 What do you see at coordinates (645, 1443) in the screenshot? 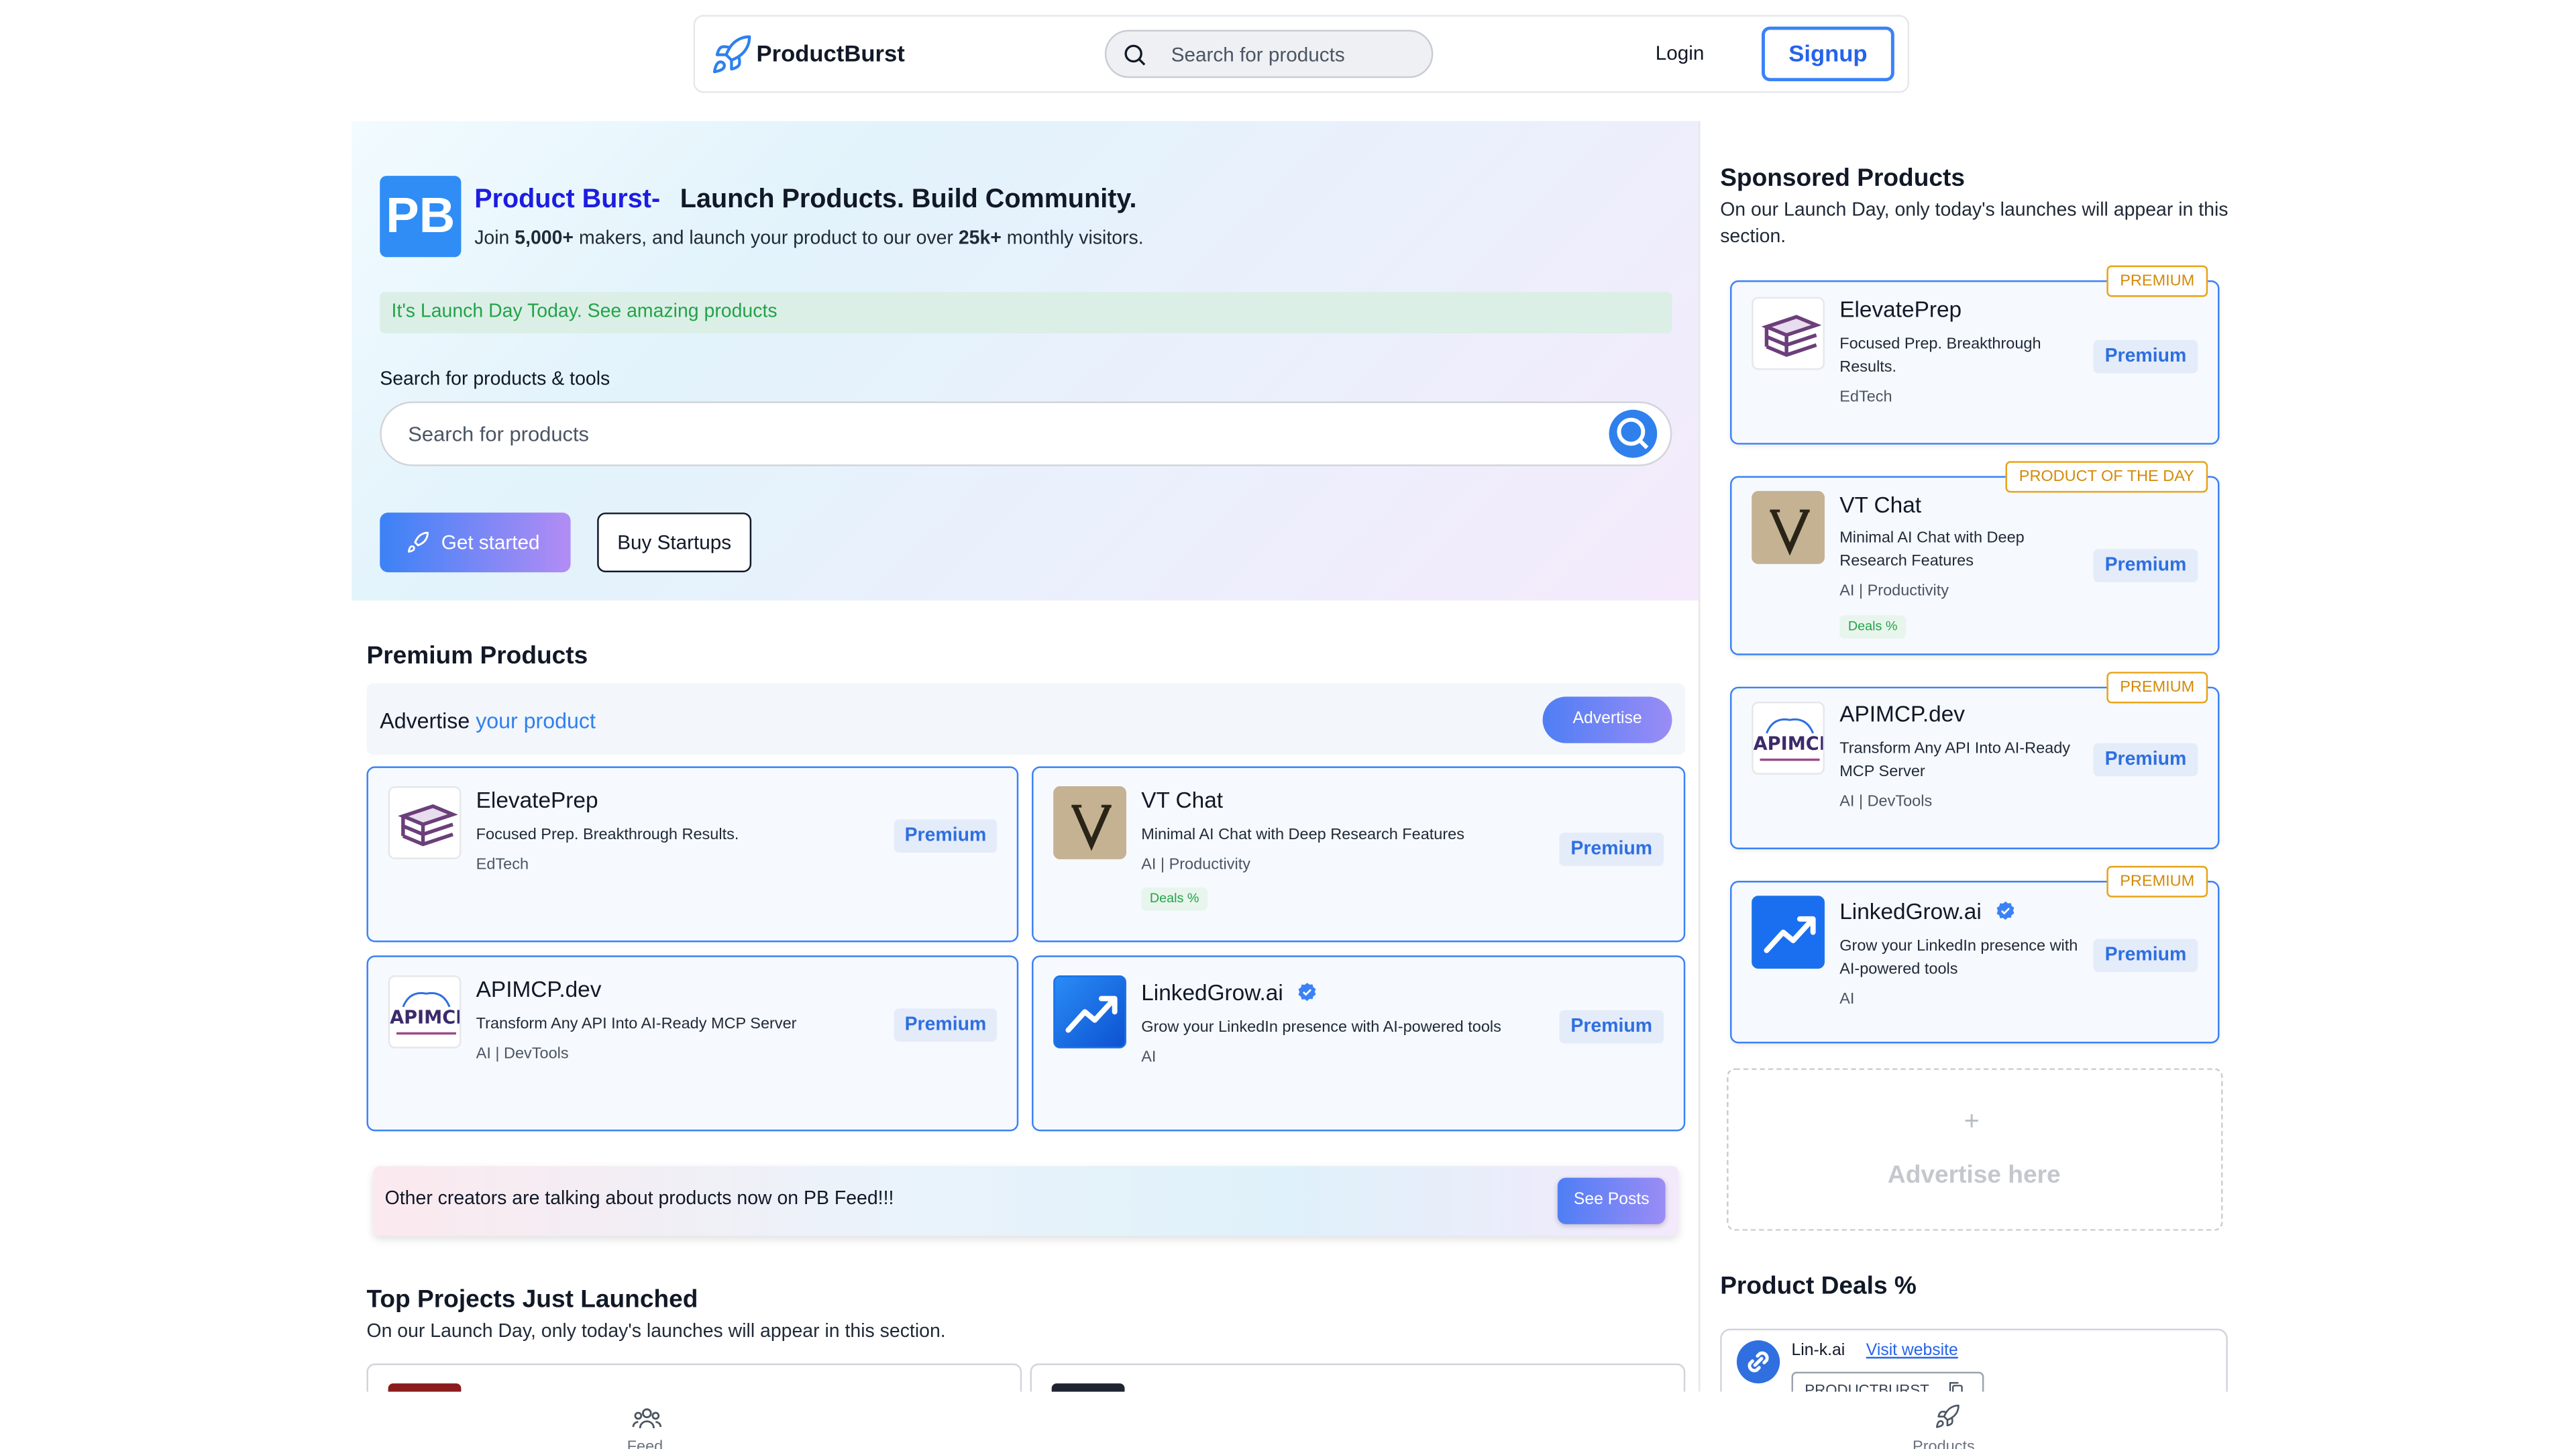
I see `feed-tab-label: Feed` at bounding box center [645, 1443].